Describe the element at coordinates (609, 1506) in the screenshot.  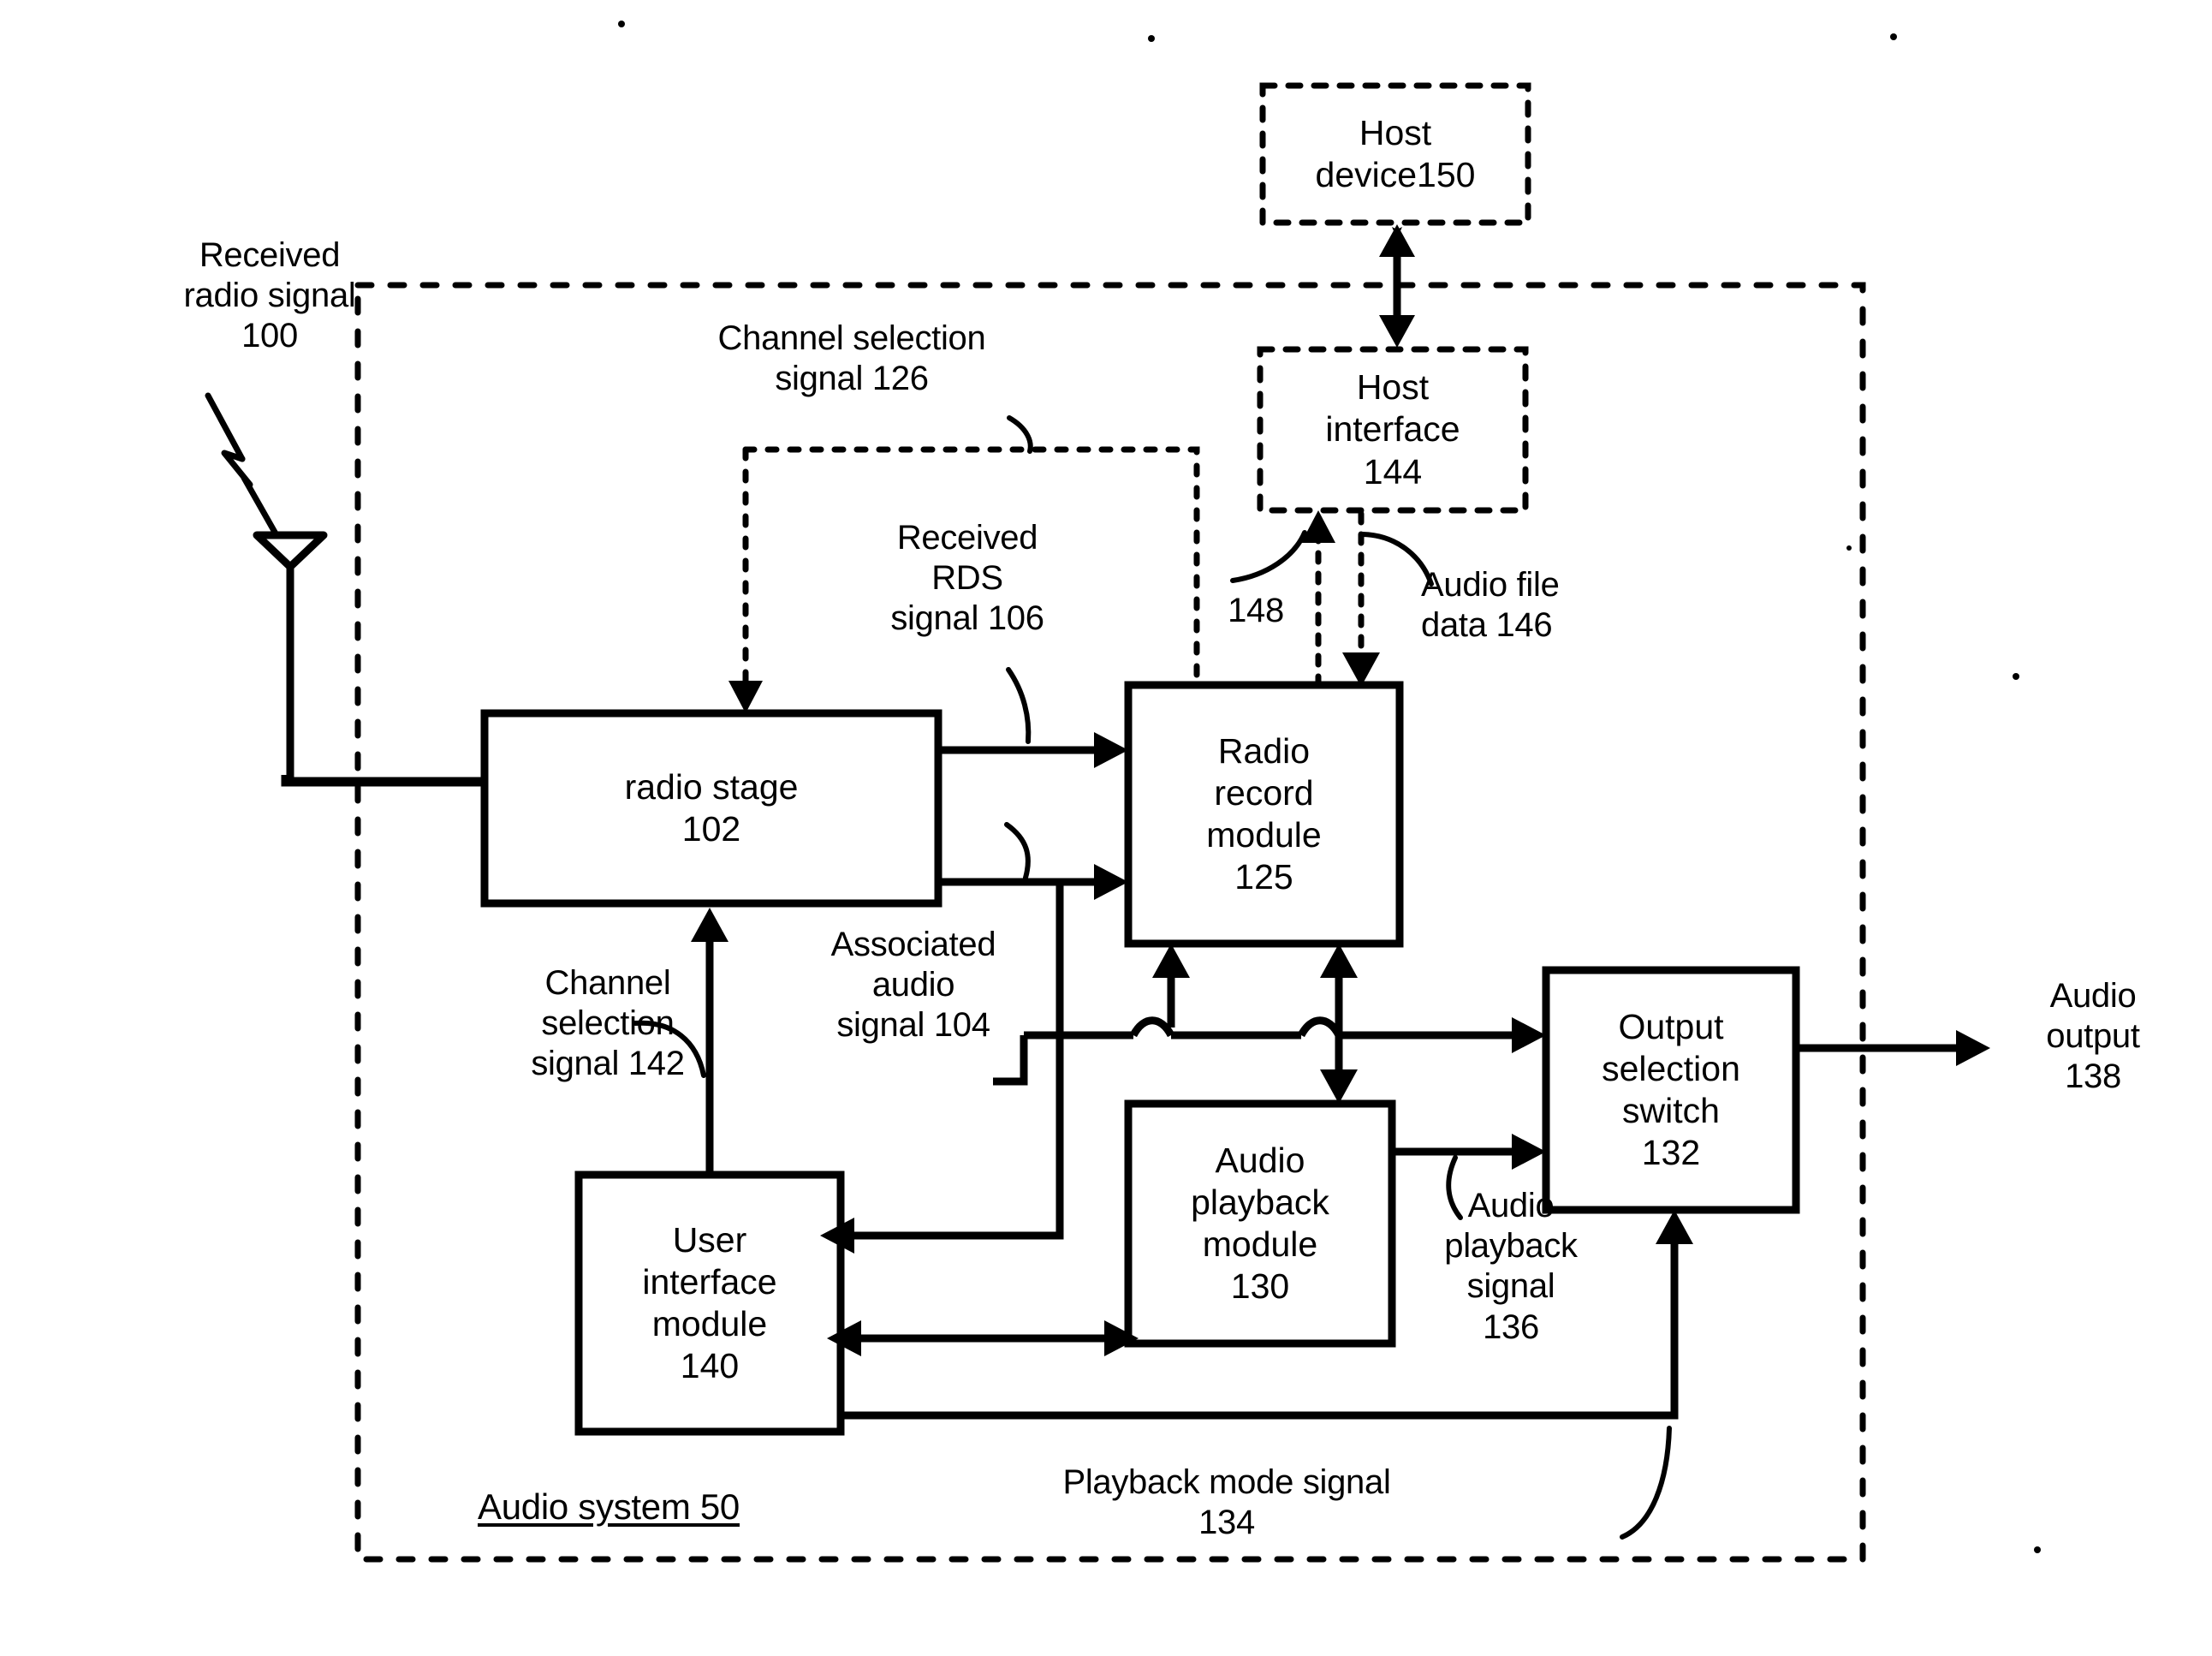
I see `audio-system-boundary-label: Audio system 50` at that location.